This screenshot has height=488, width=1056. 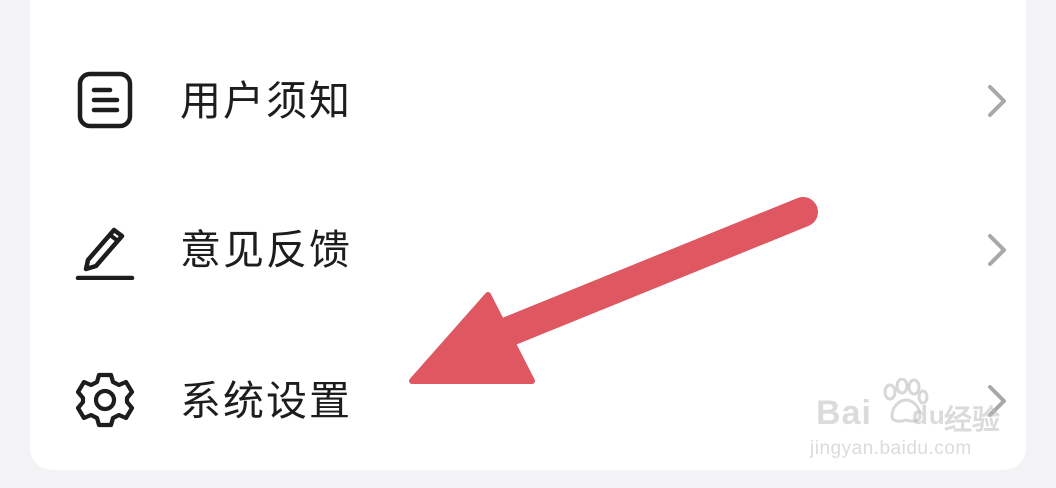 What do you see at coordinates (266, 250) in the screenshot?
I see `menu-item-label: 意见反馈` at bounding box center [266, 250].